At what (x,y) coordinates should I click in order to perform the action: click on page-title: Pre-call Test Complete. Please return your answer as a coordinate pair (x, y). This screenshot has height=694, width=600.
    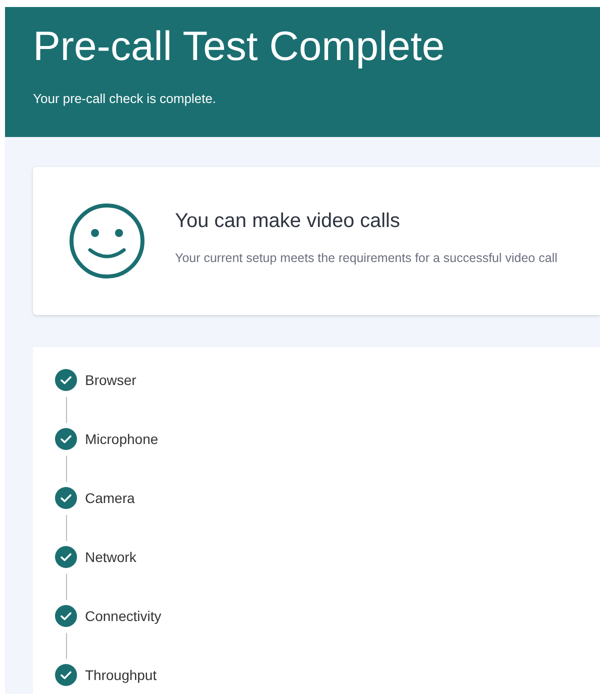
    Looking at the image, I should click on (239, 46).